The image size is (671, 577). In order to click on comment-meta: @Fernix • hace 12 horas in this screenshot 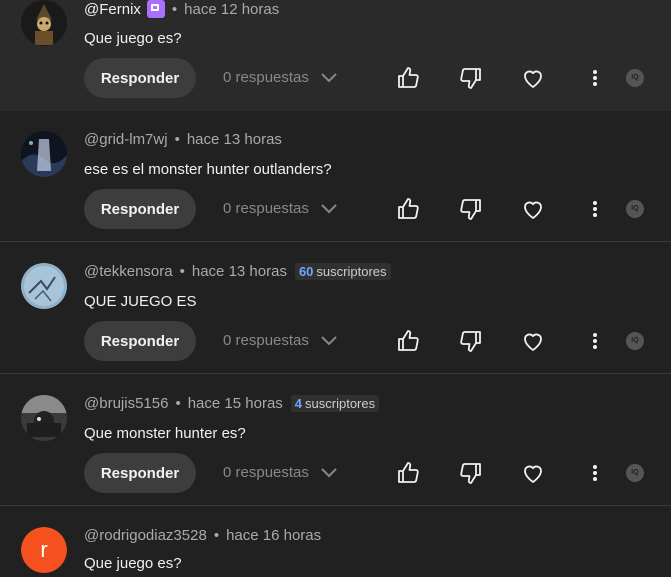, I will do `click(182, 9)`.